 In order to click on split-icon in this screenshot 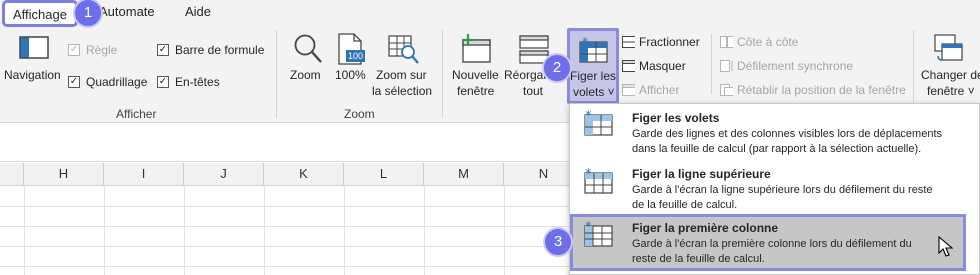, I will do `click(628, 42)`.